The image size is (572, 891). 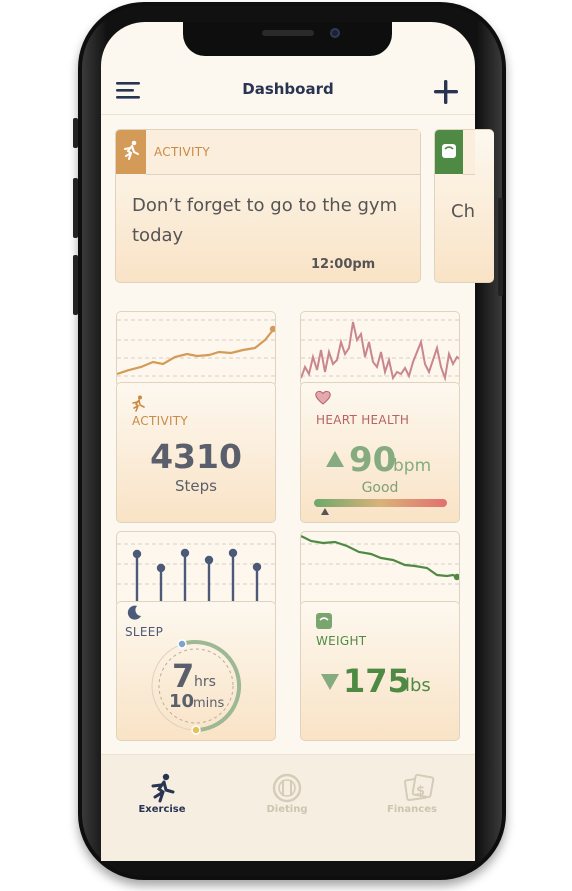 What do you see at coordinates (209, 703) in the screenshot?
I see `sleep-minutes-unit: mins` at bounding box center [209, 703].